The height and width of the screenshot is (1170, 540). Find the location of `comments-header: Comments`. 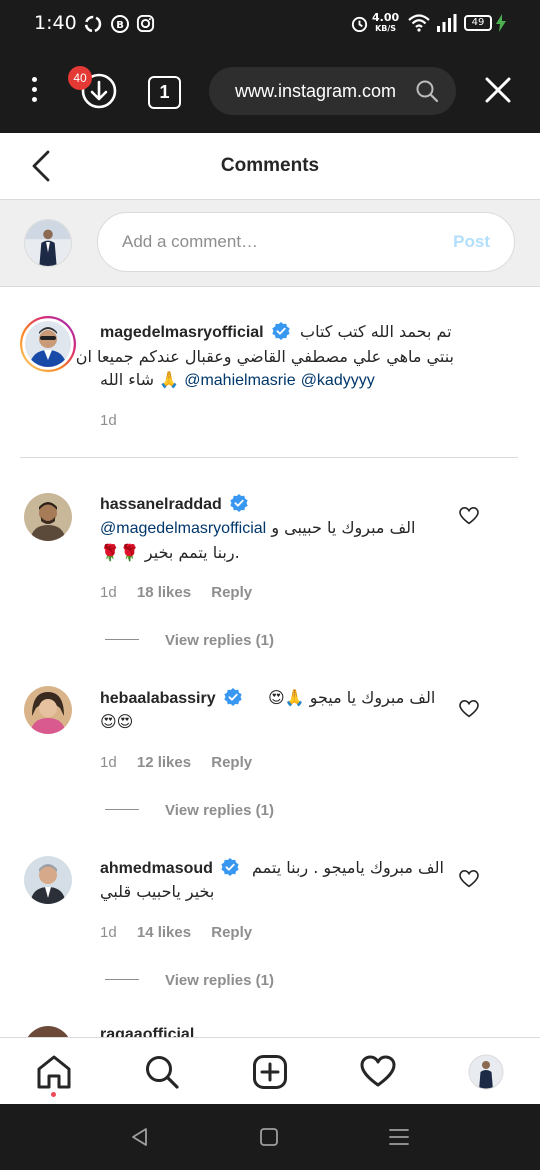

comments-header: Comments is located at coordinates (270, 166).